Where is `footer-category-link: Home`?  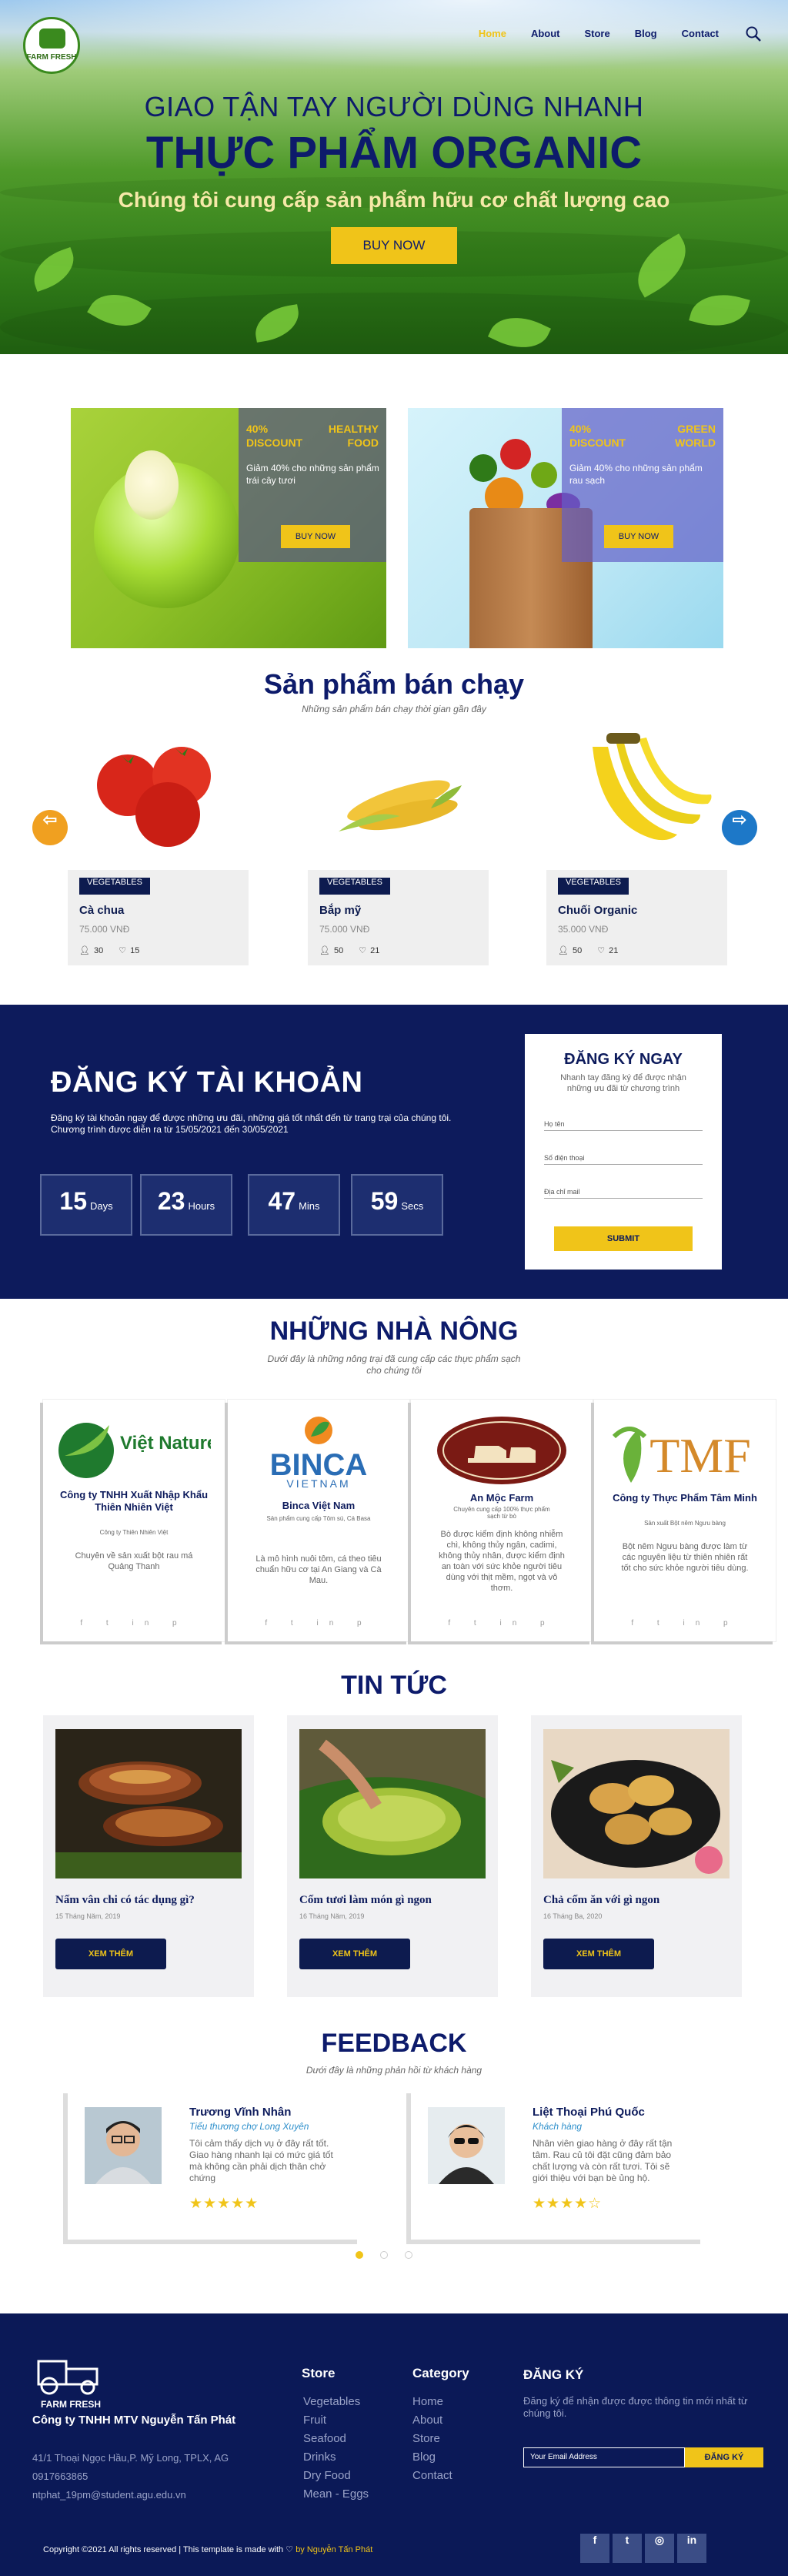 footer-category-link: Home is located at coordinates (427, 2402).